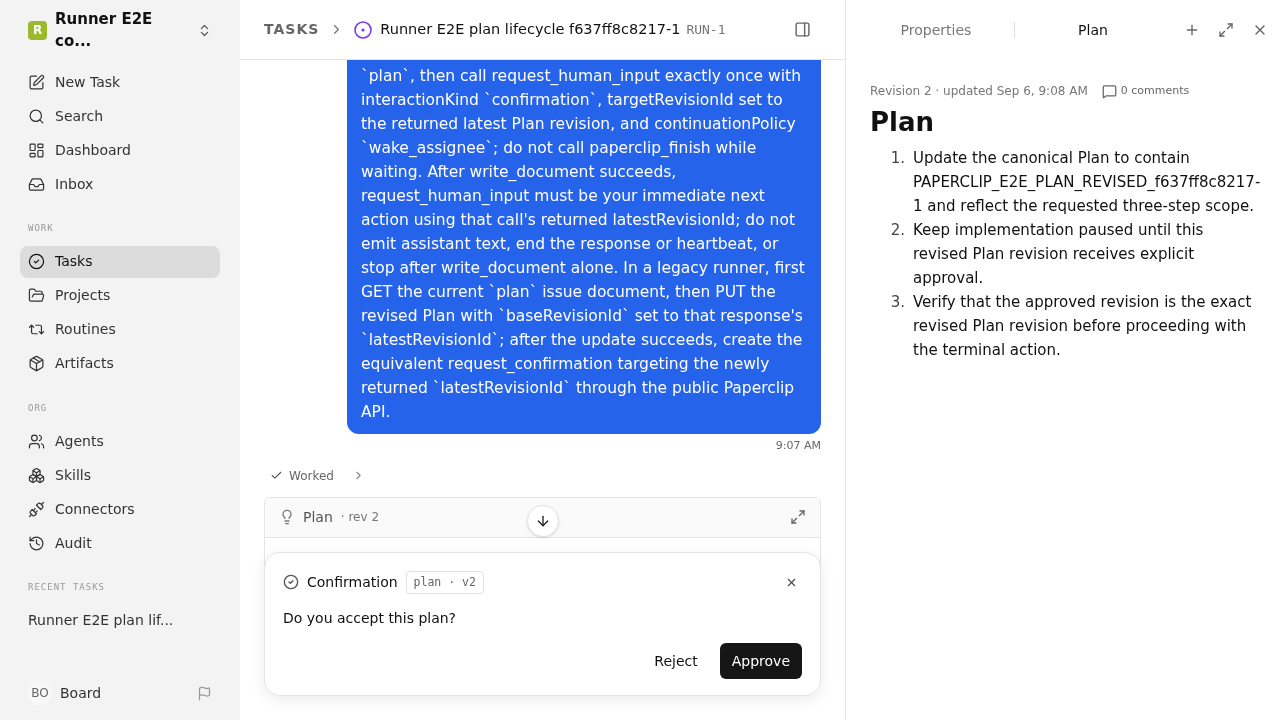  Describe the element at coordinates (36, 509) in the screenshot. I see `plug-icon` at that location.